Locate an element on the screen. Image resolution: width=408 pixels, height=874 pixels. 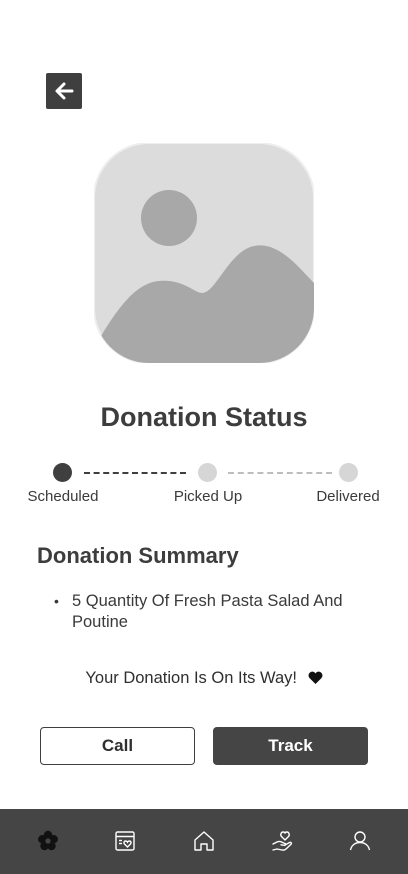
nav-item-flower is located at coordinates (48, 841).